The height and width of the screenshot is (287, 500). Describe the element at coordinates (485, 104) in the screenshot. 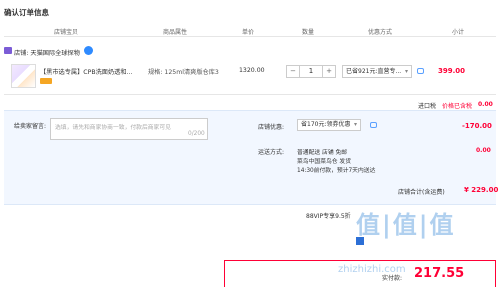

I see `import-tax-amount: 0.00` at that location.